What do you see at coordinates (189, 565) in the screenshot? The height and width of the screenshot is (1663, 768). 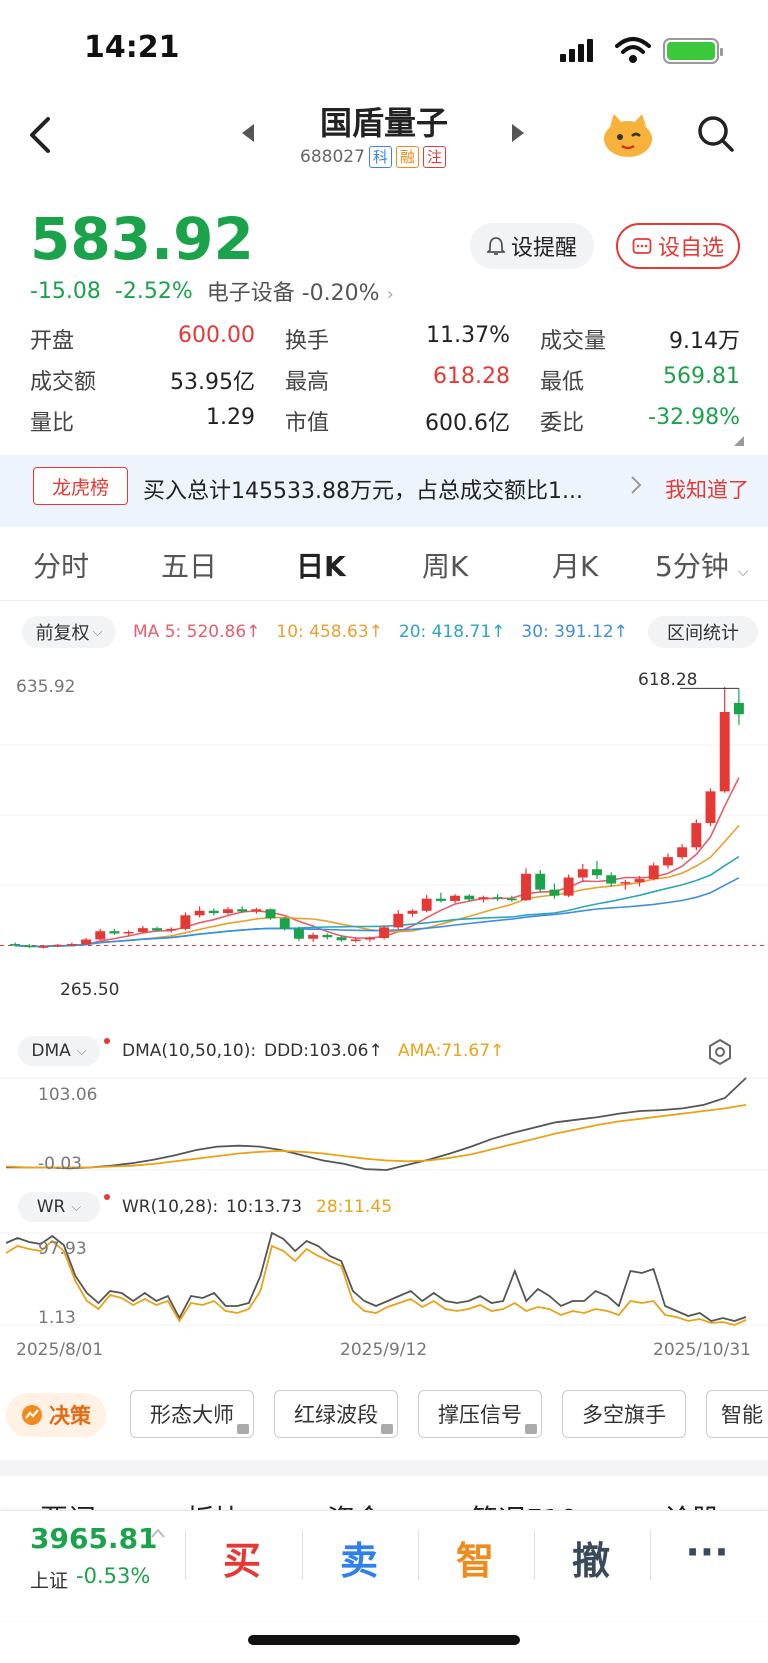 I see `tab-five-day: 五日` at bounding box center [189, 565].